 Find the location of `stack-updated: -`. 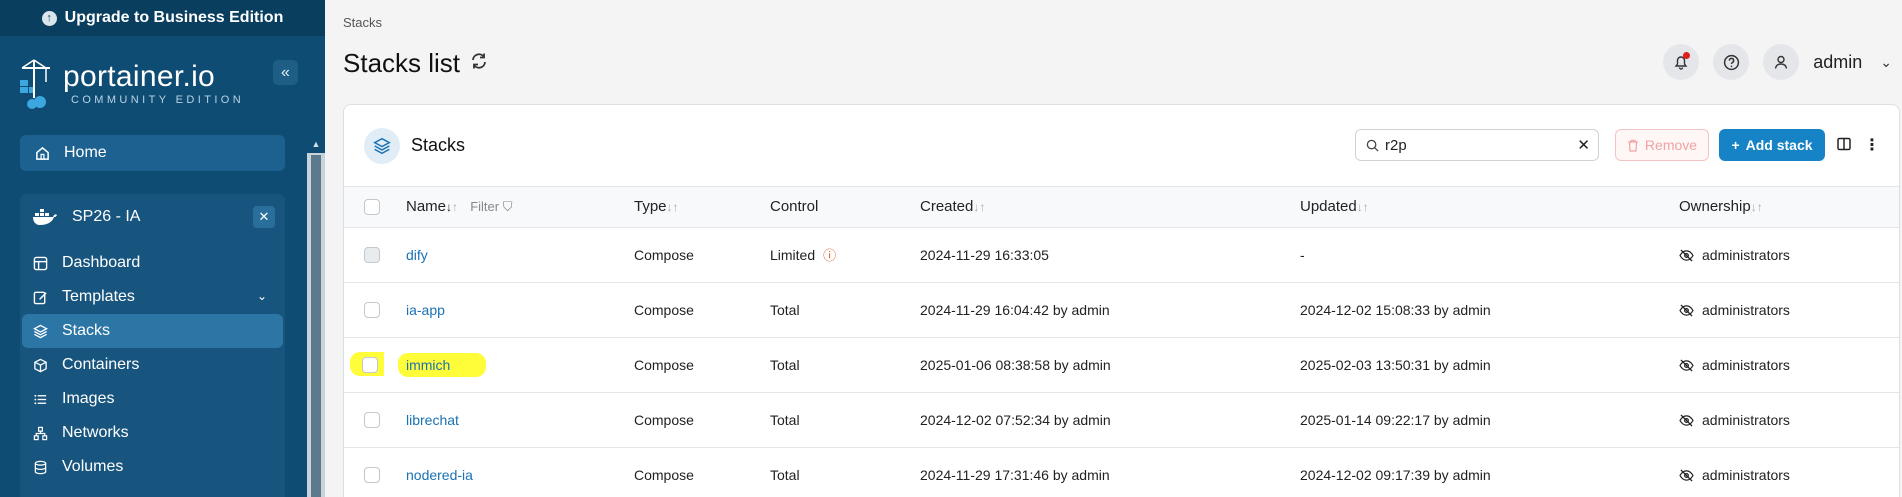

stack-updated: - is located at coordinates (1302, 254).